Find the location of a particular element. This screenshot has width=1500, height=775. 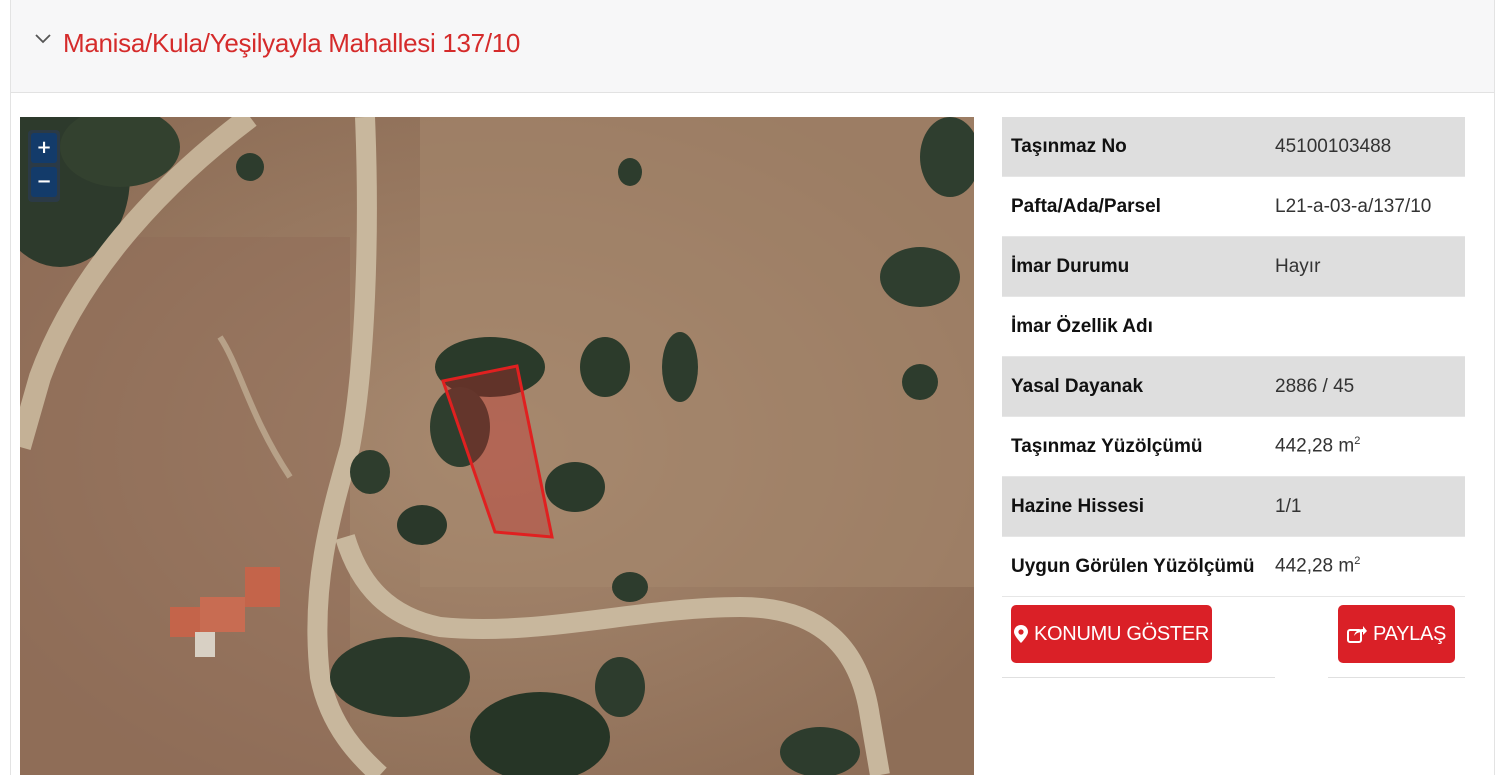

row-value: 45100103488 is located at coordinates (1333, 146).